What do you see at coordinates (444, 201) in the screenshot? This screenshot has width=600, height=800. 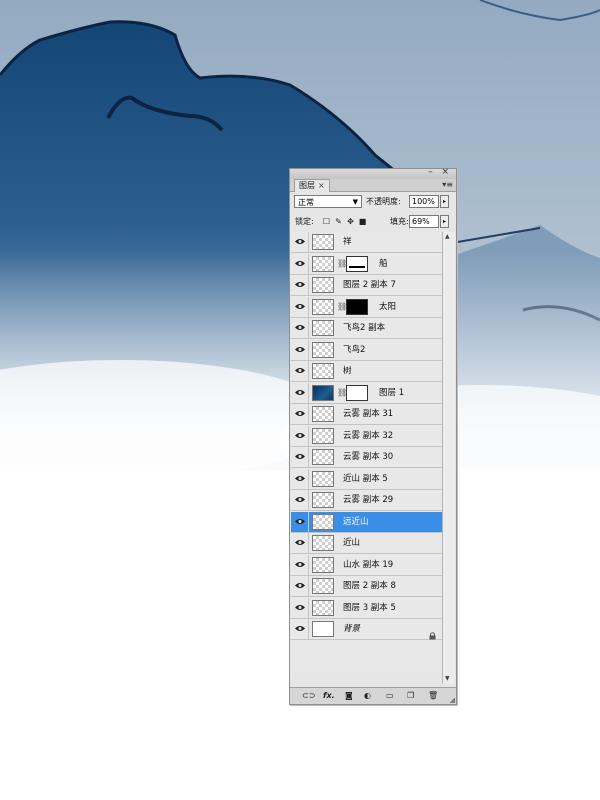 I see `opacity-slider-button: ▸` at bounding box center [444, 201].